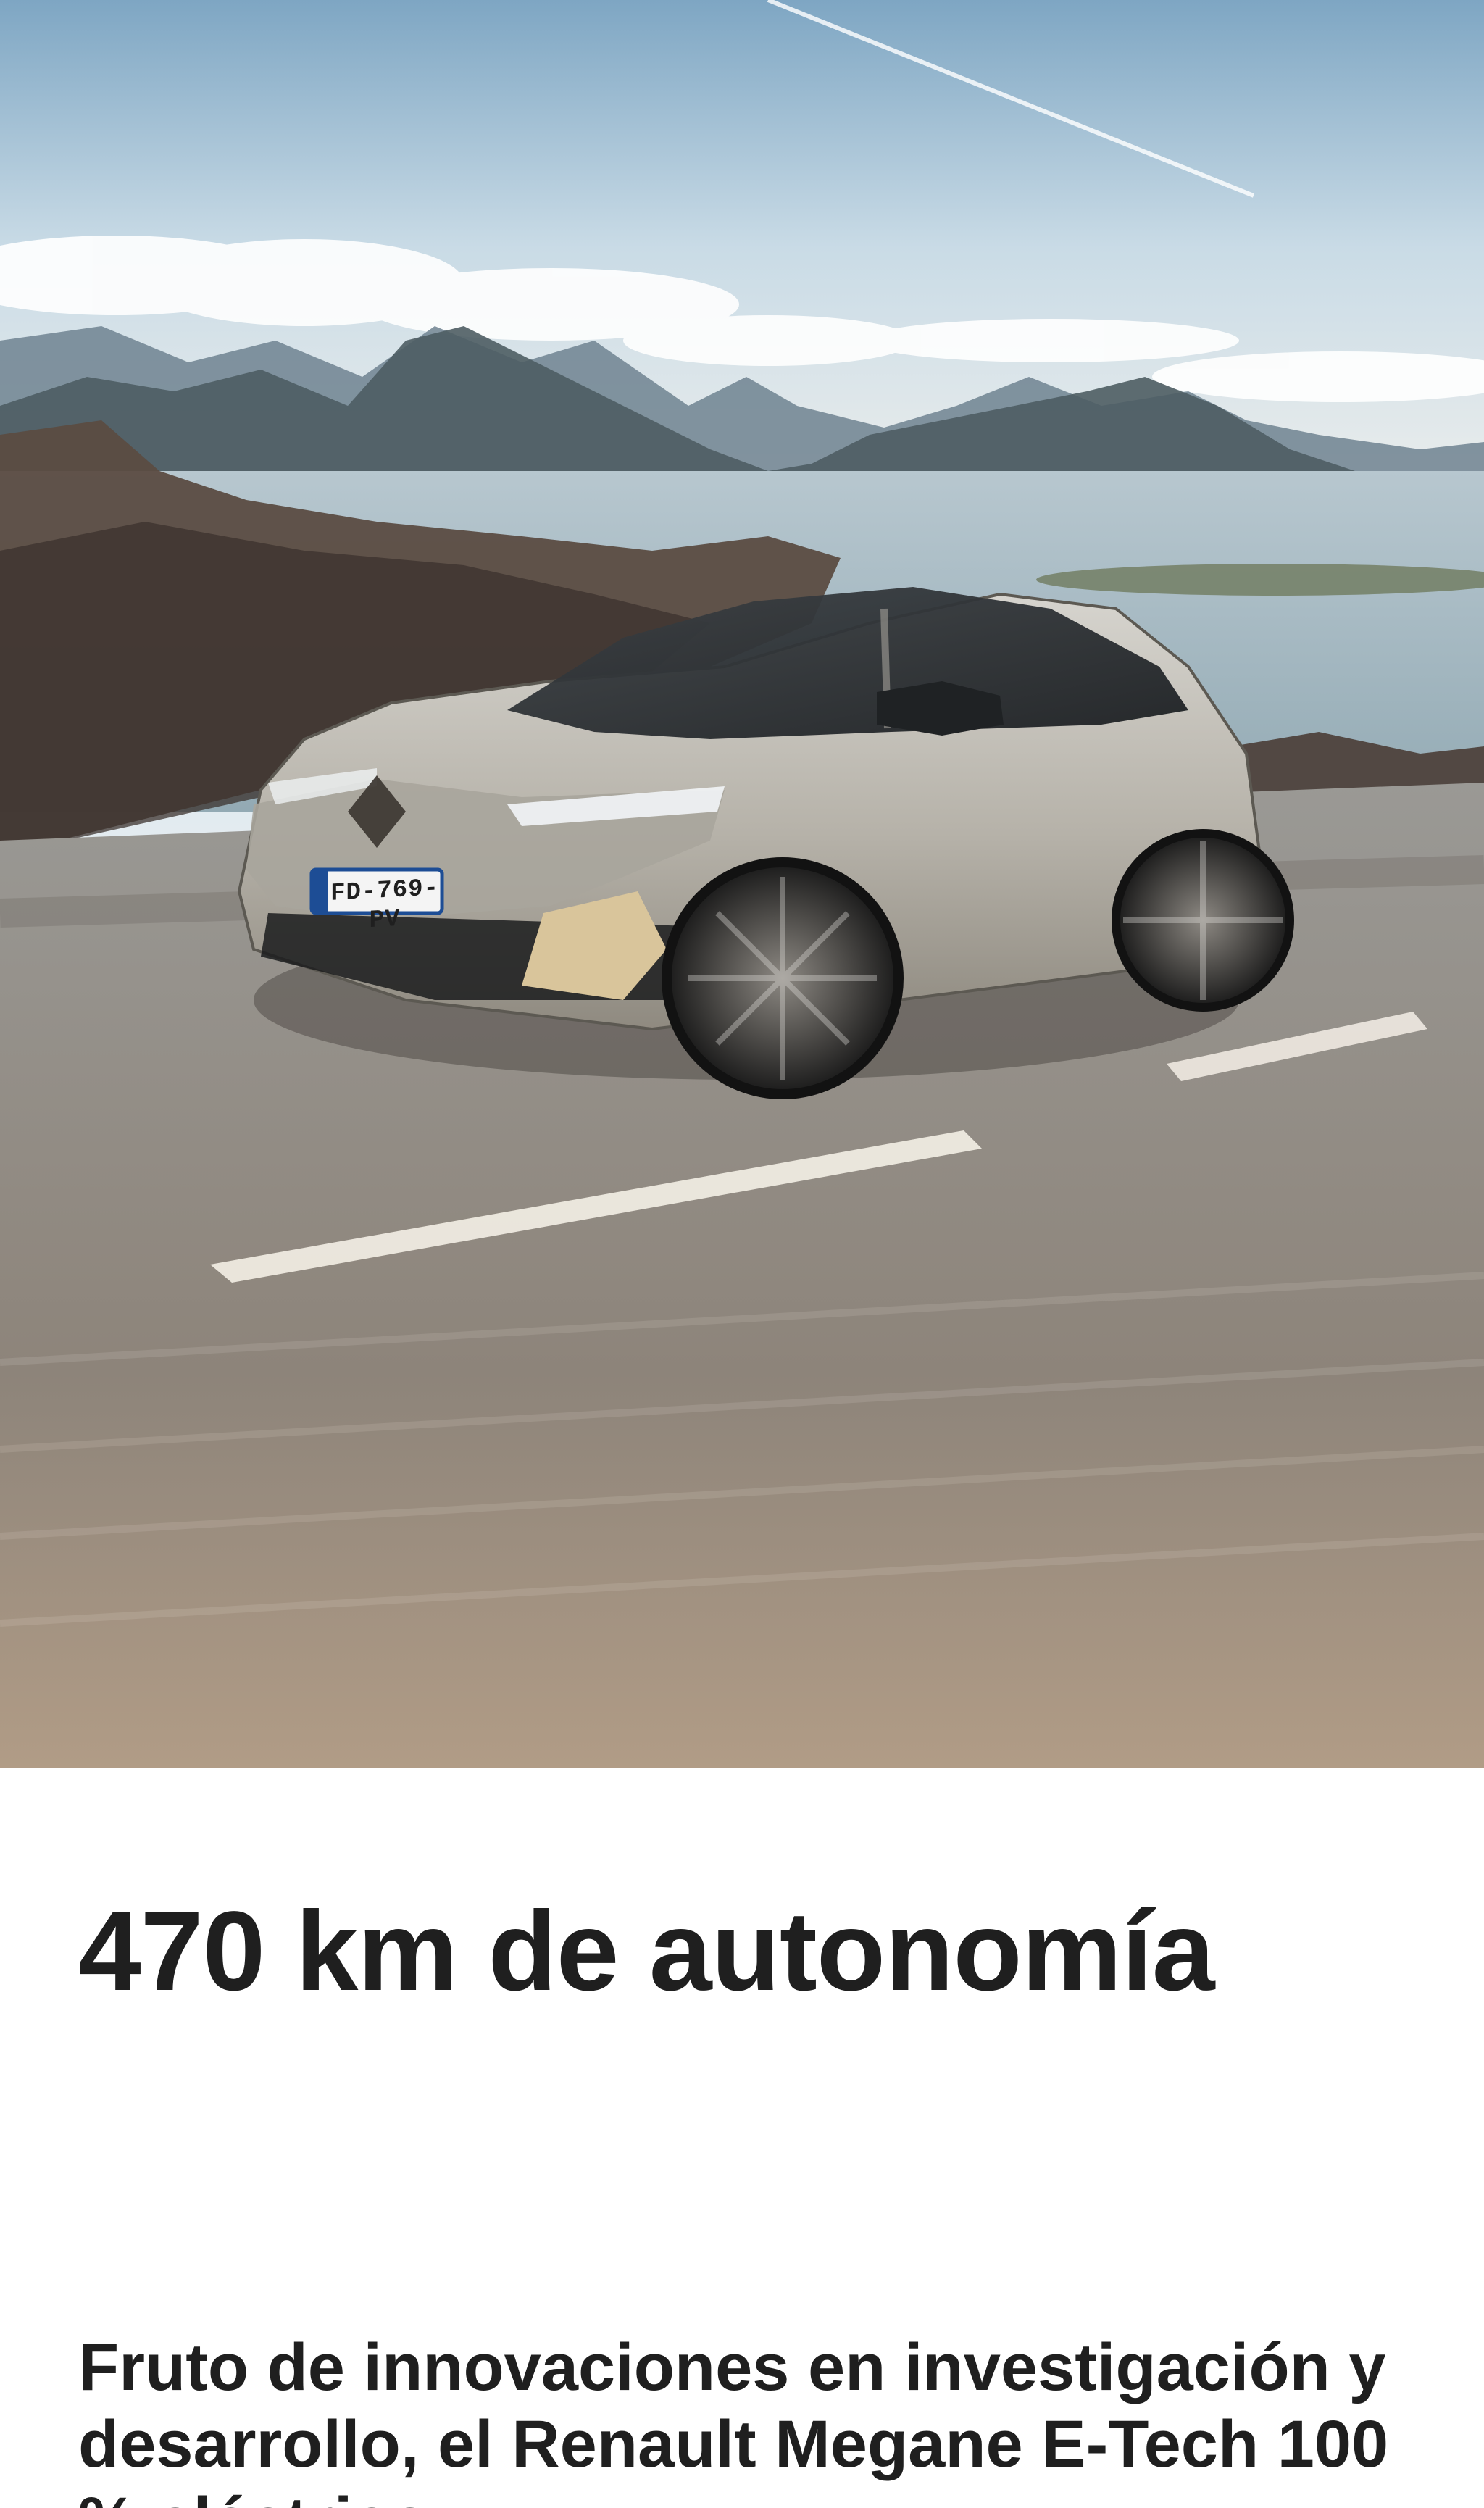  What do you see at coordinates (385, 905) in the screenshot?
I see `license-plate-text: FD-769-PV` at bounding box center [385, 905].